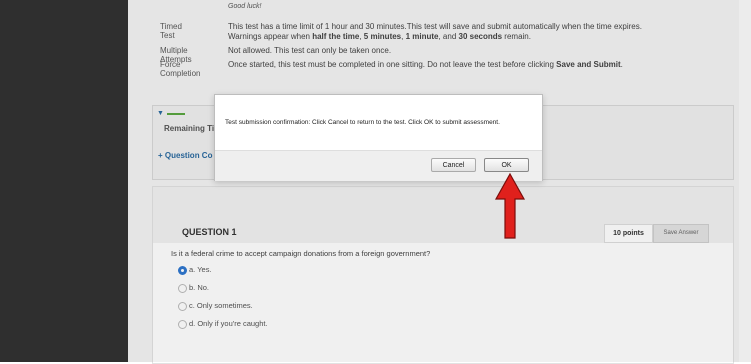 This screenshot has width=751, height=364. I want to click on ok-button: OK, so click(506, 165).